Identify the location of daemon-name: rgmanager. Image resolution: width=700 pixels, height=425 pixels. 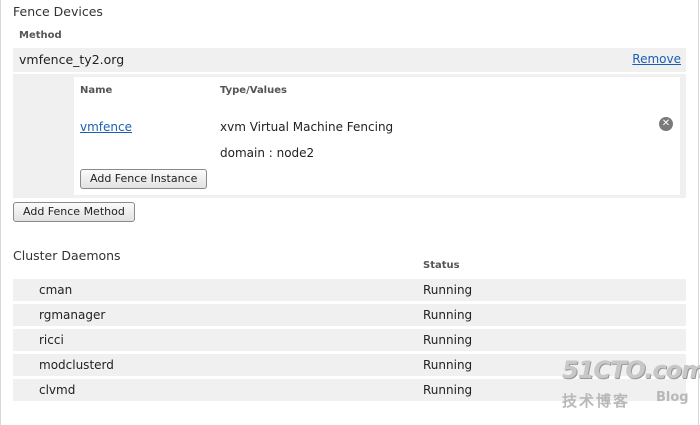
(72, 315).